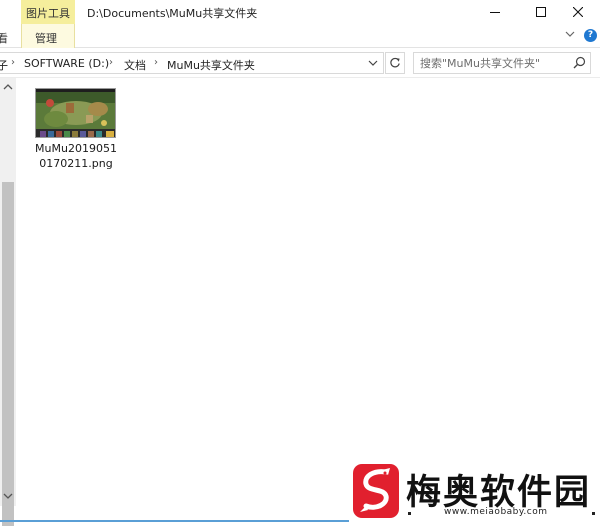 The image size is (600, 526). What do you see at coordinates (66, 63) in the screenshot?
I see `breadcrumb-drive: SOFTWARE (D:)` at bounding box center [66, 63].